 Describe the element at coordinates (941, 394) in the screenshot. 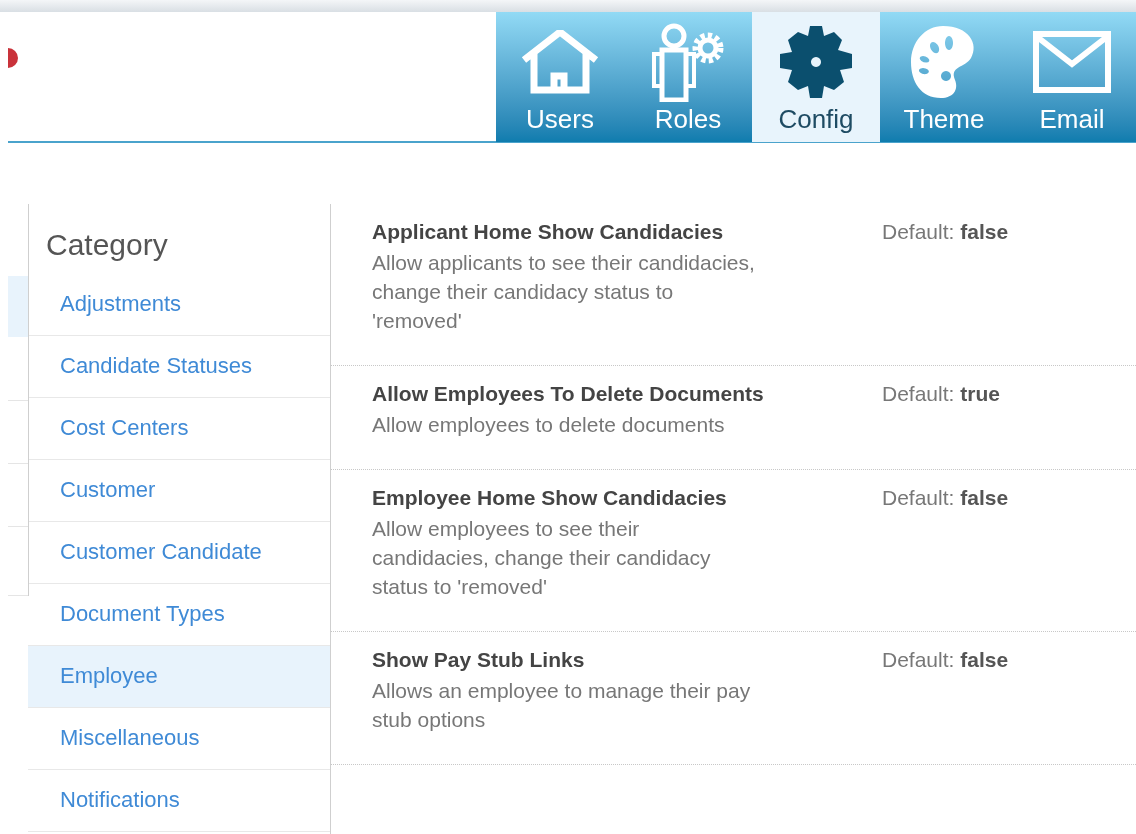

I see `default-value: Default: true` at that location.